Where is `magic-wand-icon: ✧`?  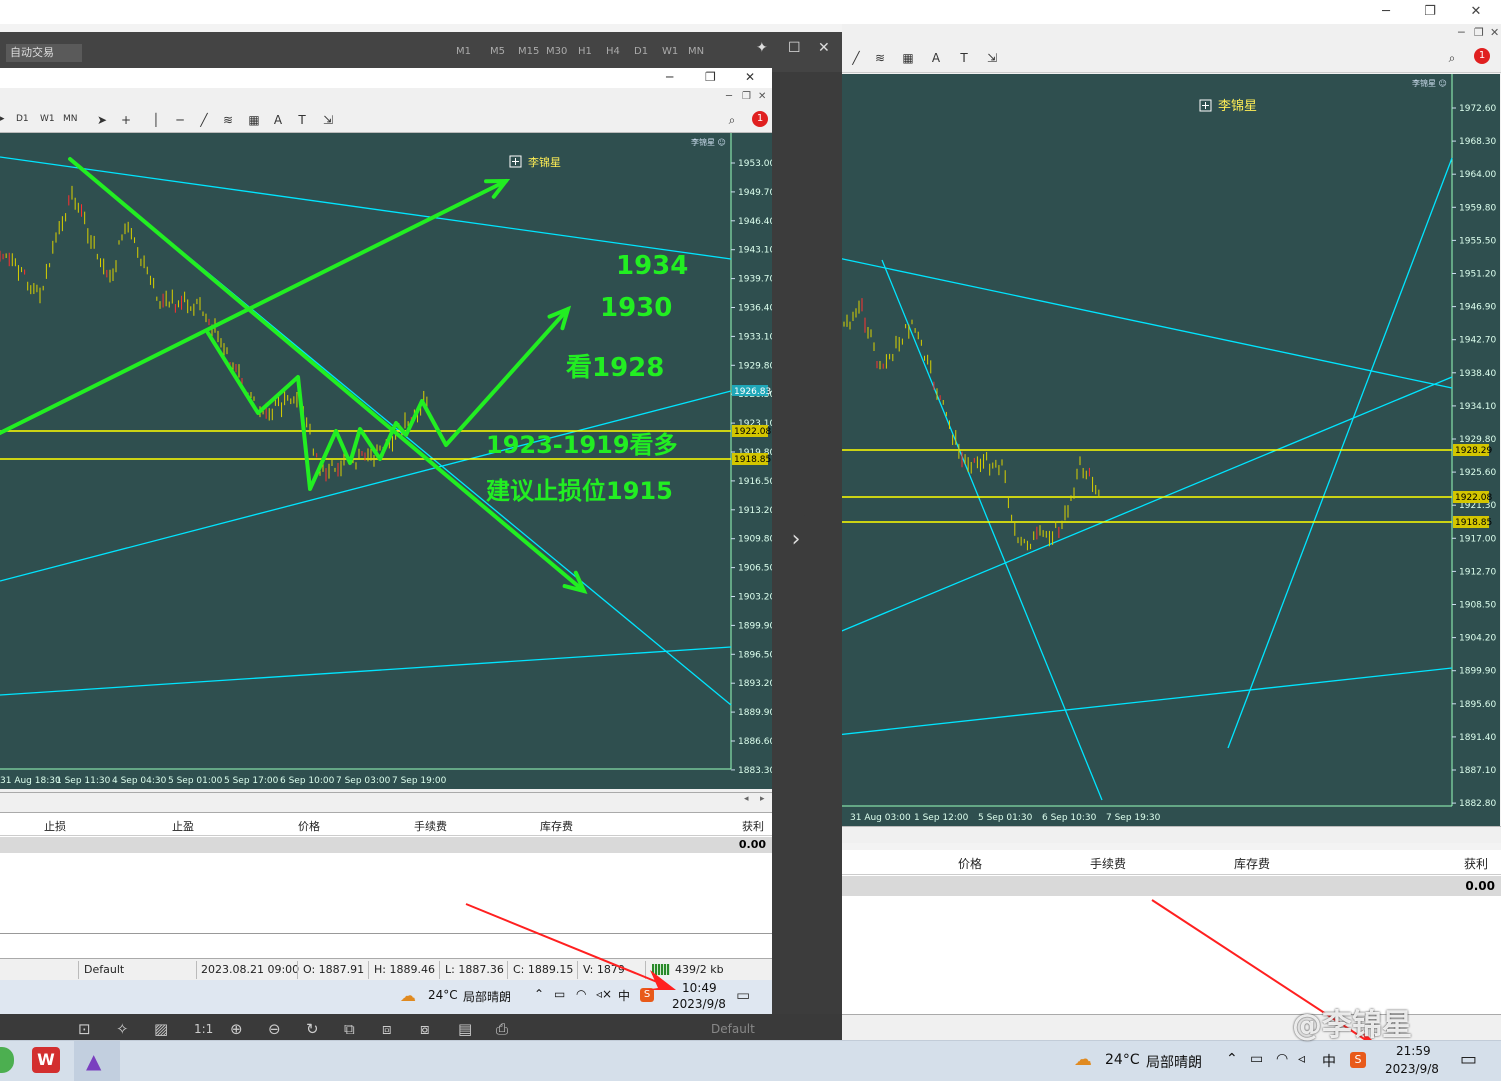 magic-wand-icon: ✧ is located at coordinates (122, 1029).